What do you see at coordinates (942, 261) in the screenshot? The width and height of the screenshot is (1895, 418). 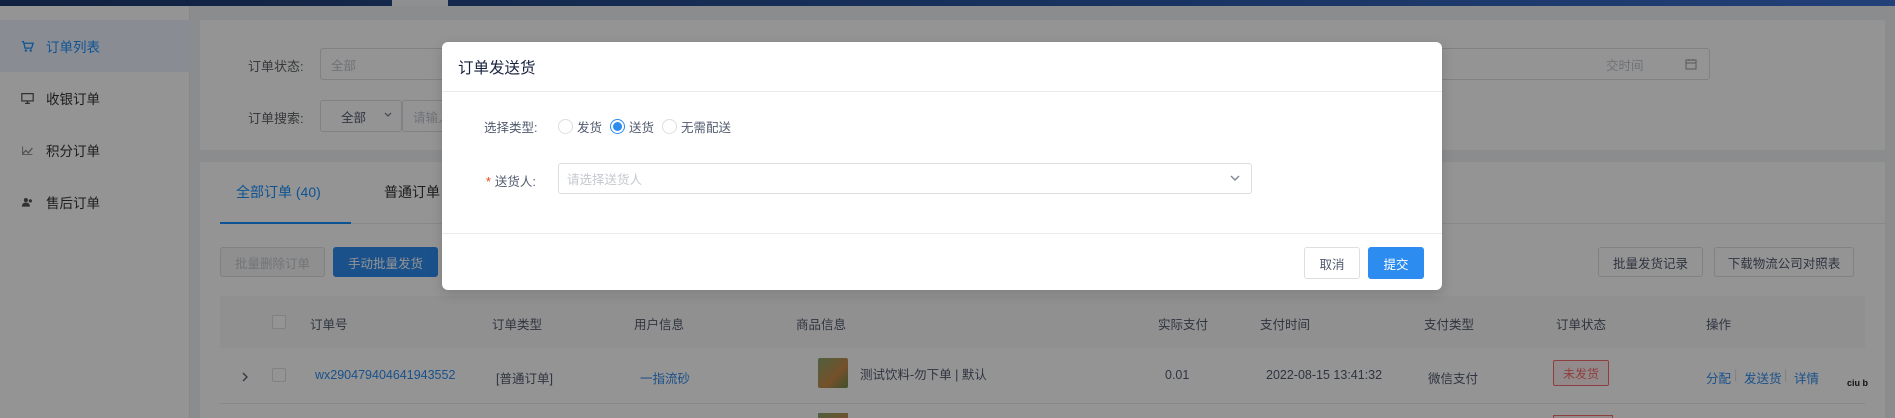 I see `dialog-footer: 取消 提交` at bounding box center [942, 261].